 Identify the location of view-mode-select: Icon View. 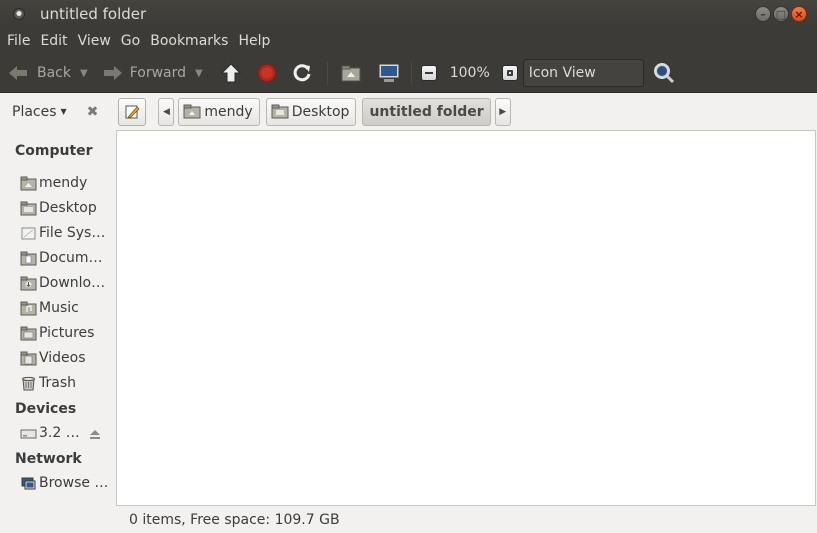
(583, 73).